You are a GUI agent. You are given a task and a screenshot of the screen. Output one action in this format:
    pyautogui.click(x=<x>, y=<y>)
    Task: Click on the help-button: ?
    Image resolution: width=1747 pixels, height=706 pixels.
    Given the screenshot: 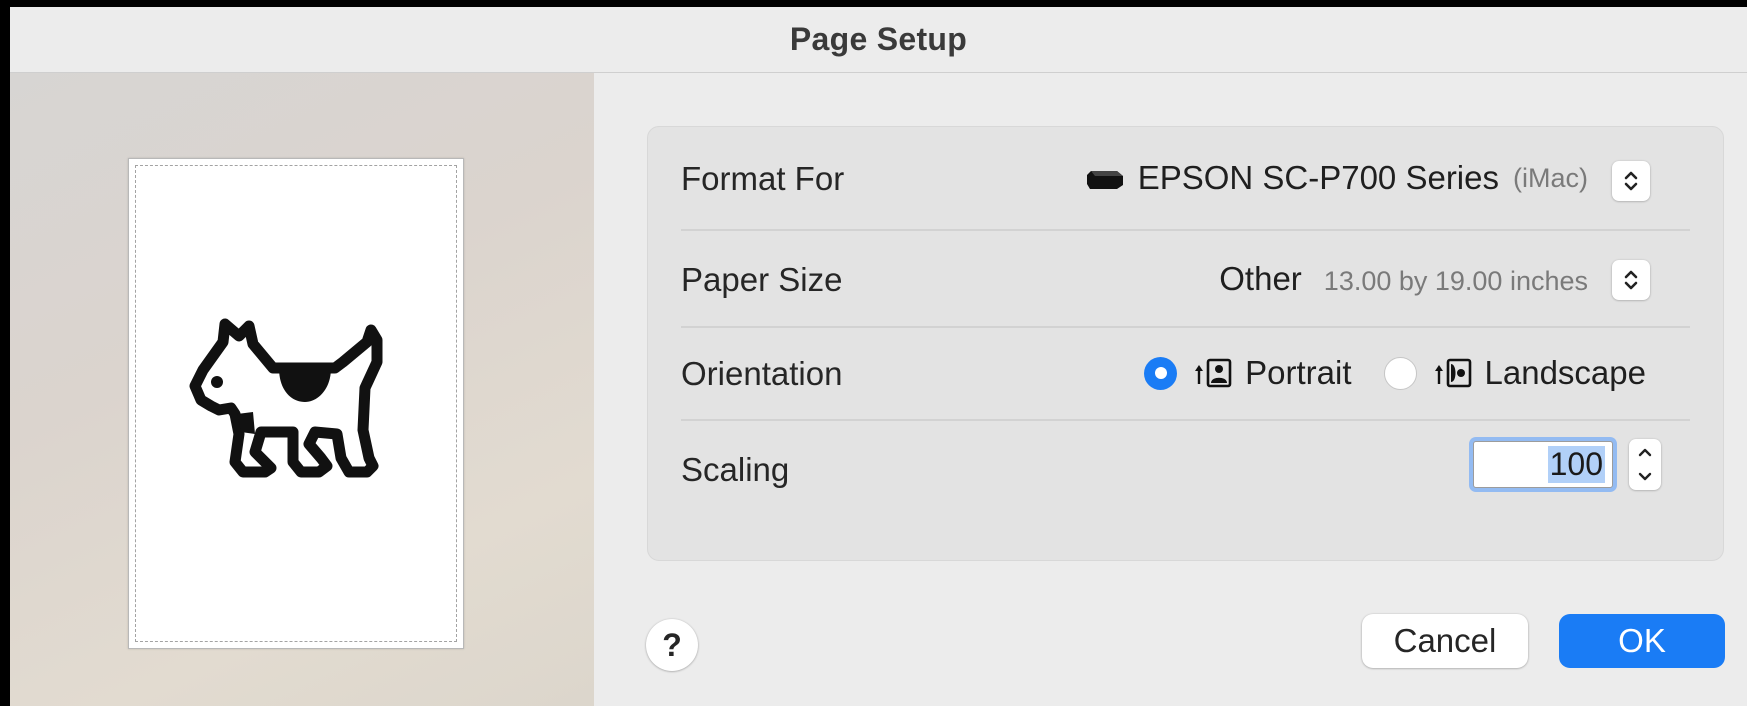 What is the action you would take?
    pyautogui.click(x=672, y=645)
    